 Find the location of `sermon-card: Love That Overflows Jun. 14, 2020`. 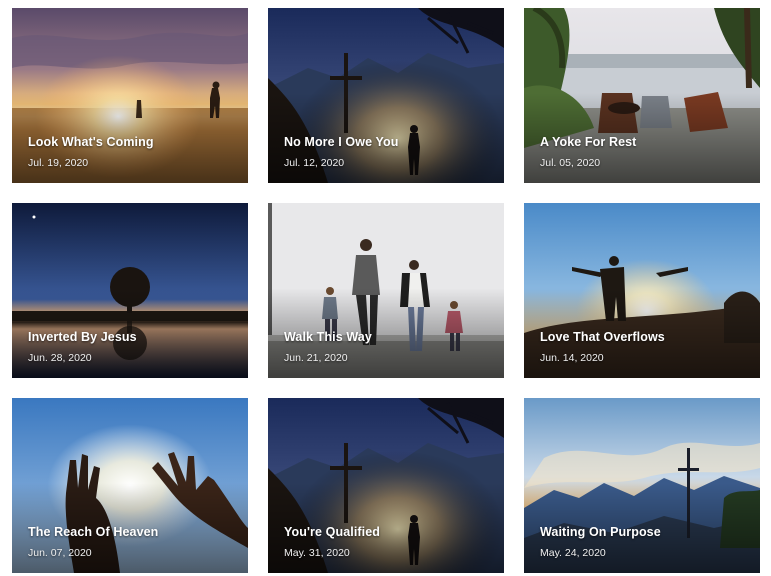

sermon-card: Love That Overflows Jun. 14, 2020 is located at coordinates (642, 290).